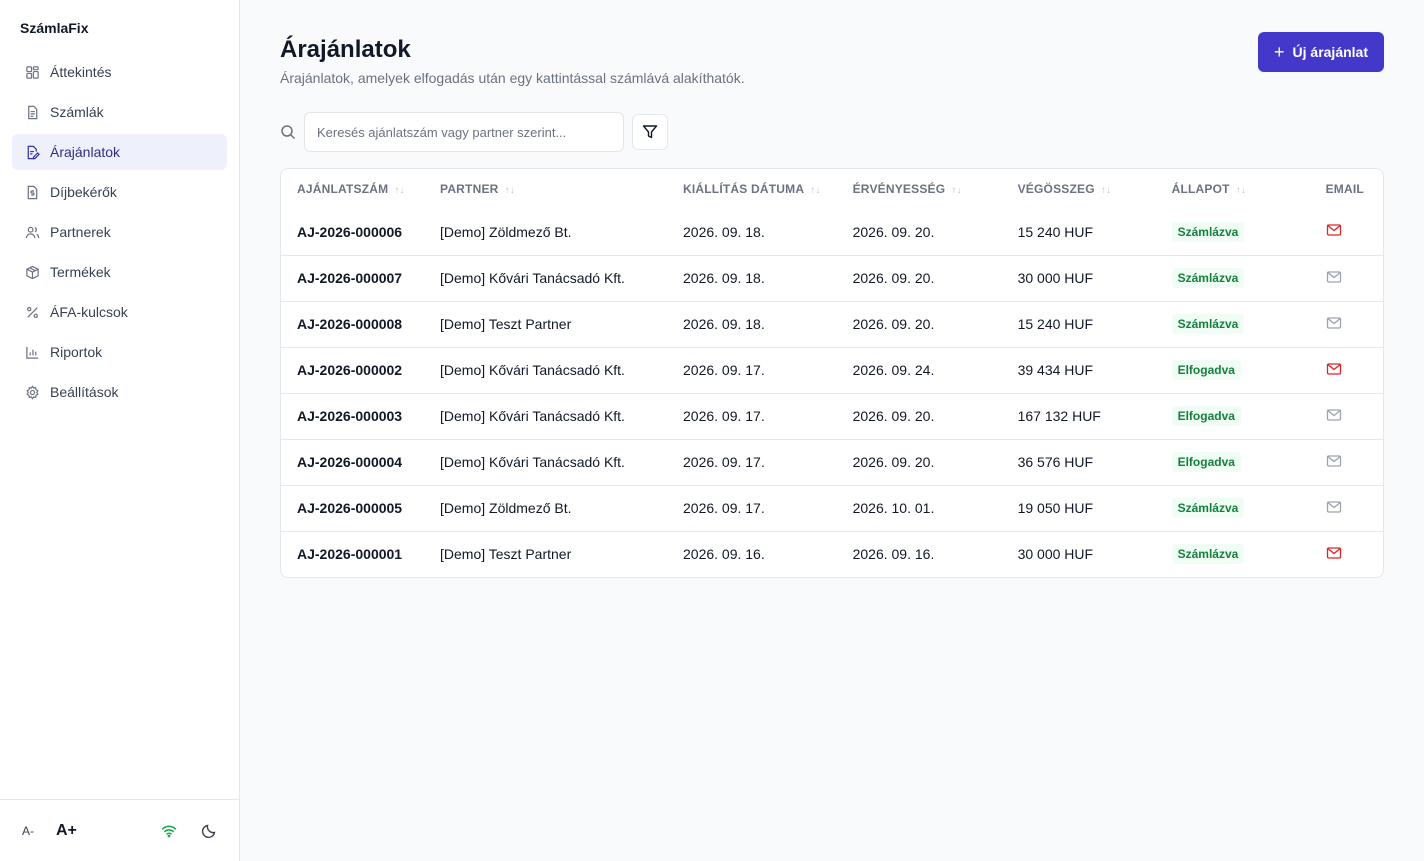  I want to click on gear-icon, so click(32, 392).